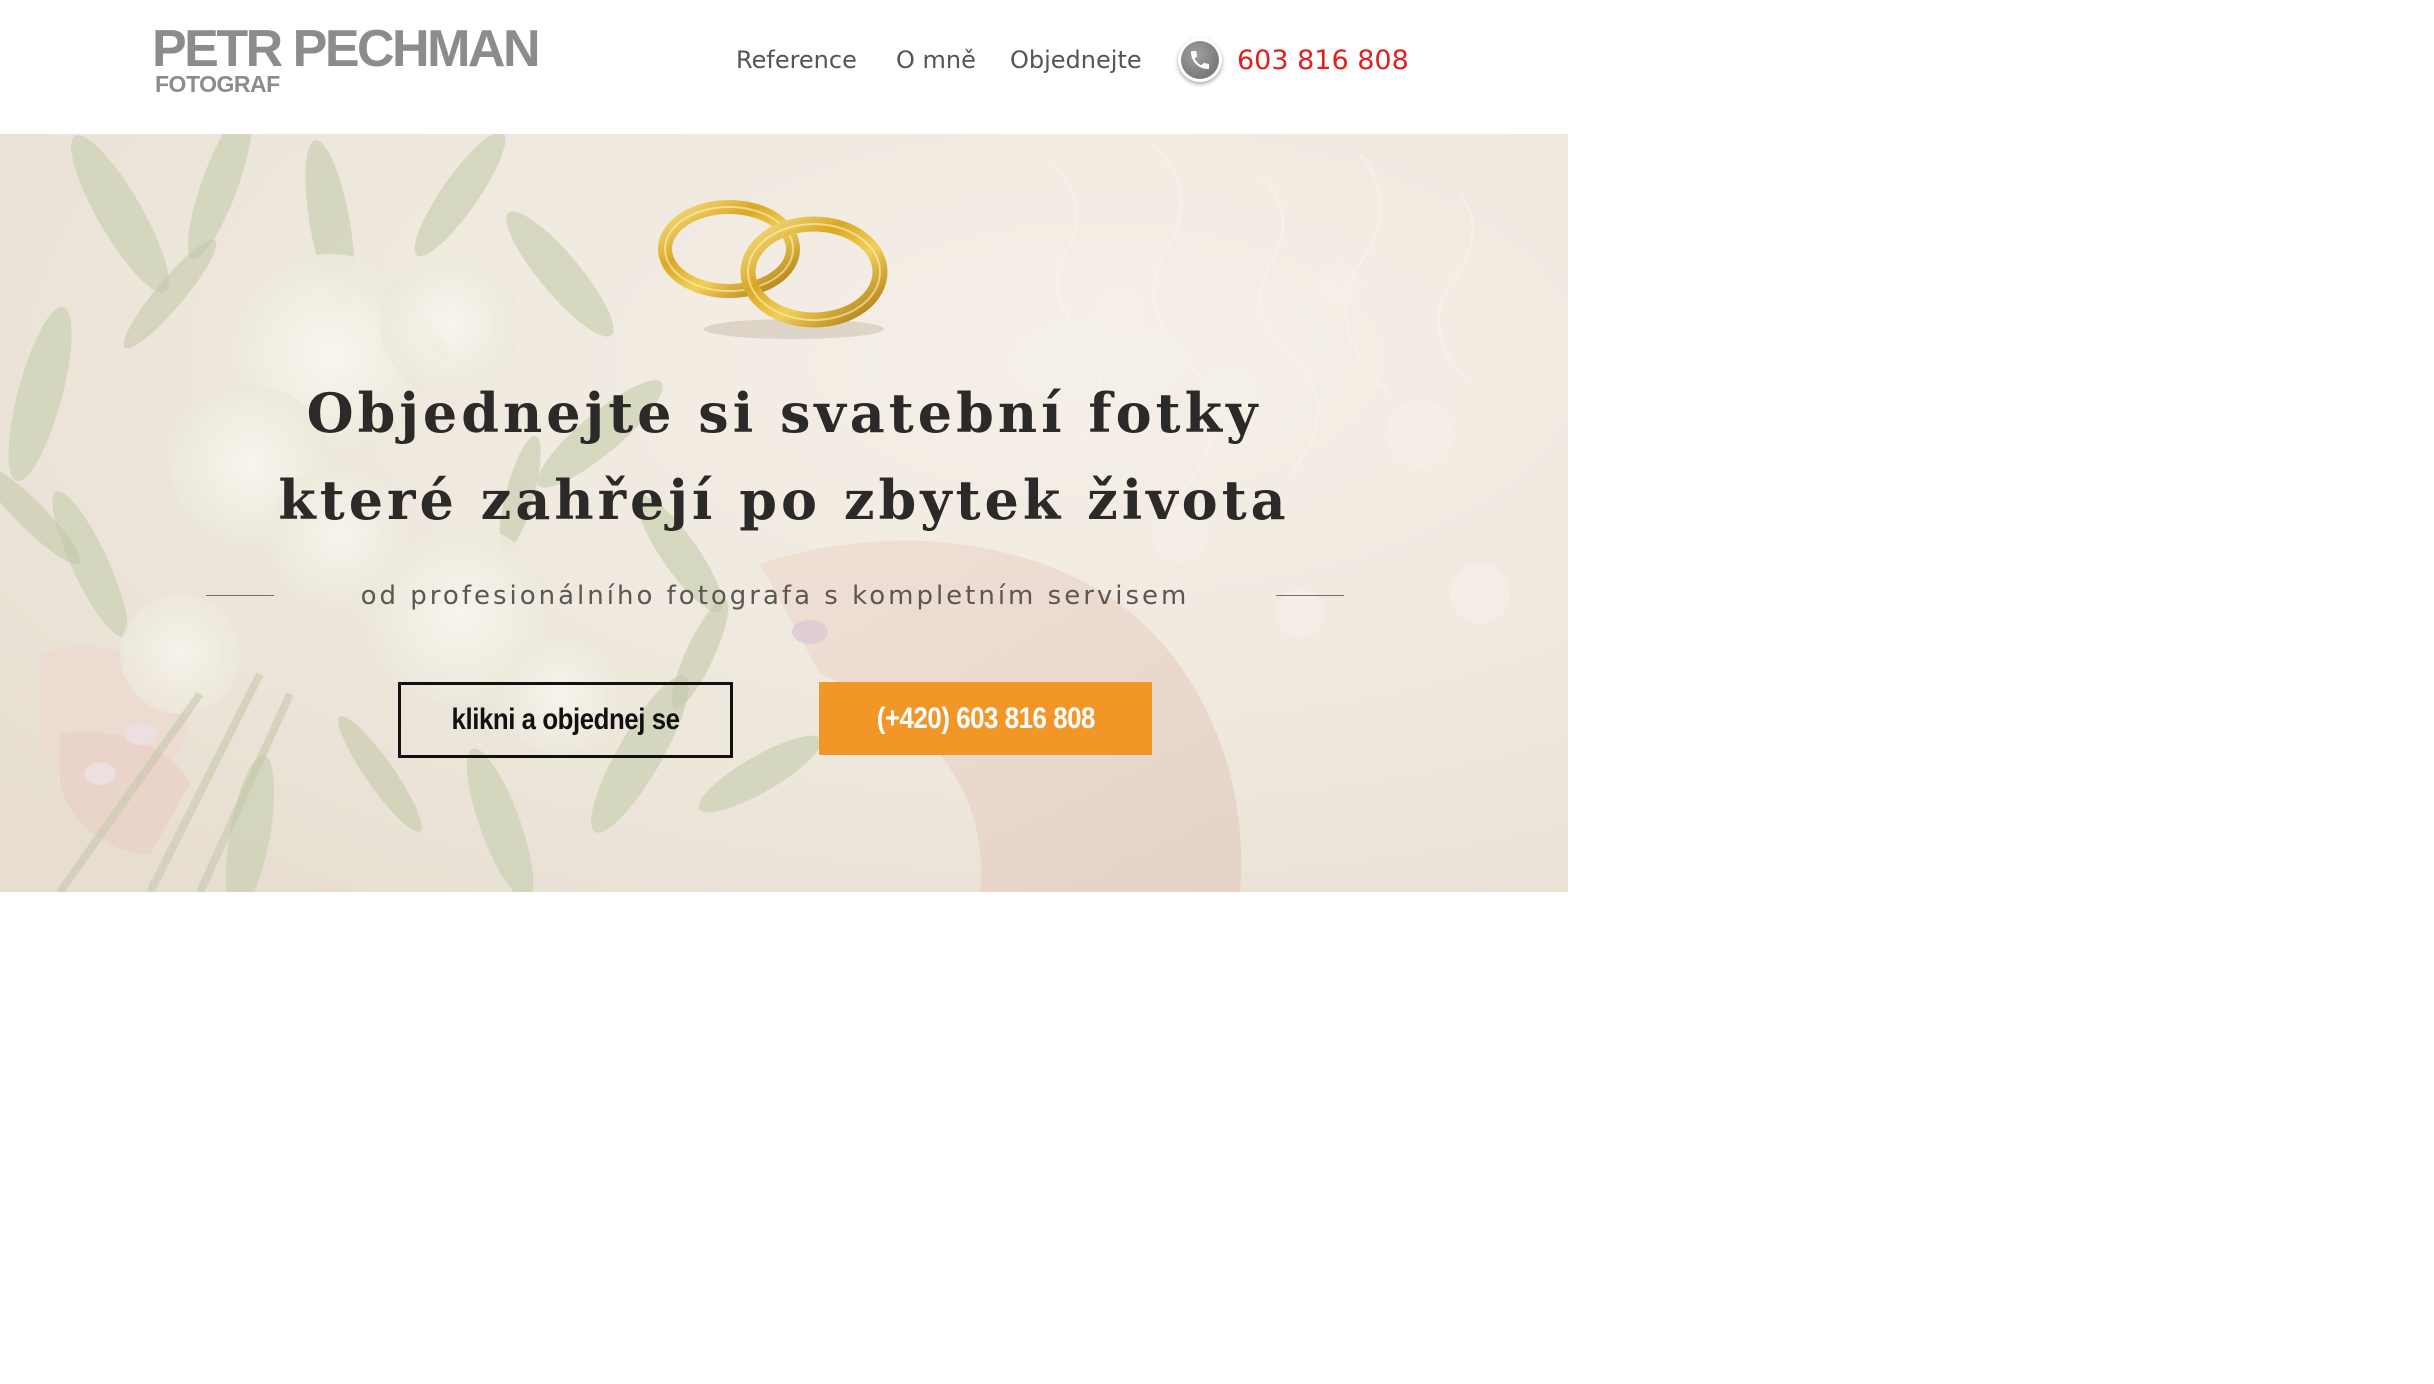 This screenshot has height=1384, width=2434. What do you see at coordinates (784, 500) in the screenshot?
I see `headline-line-2: které zahřejí po zbytek života` at bounding box center [784, 500].